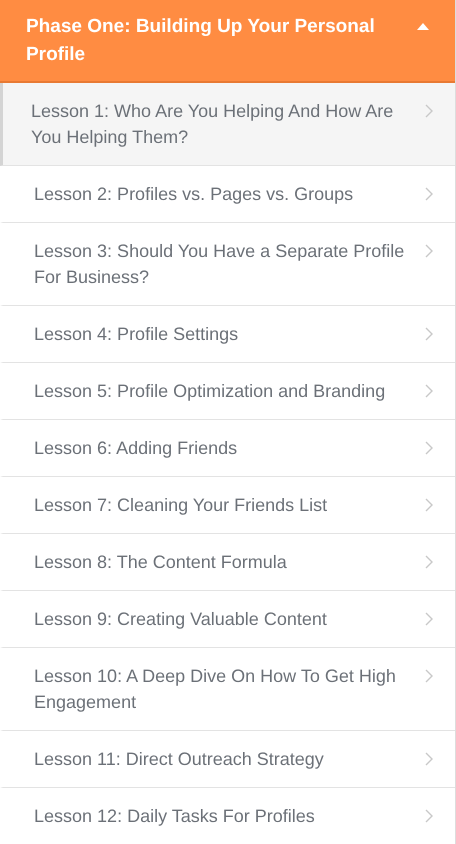  Describe the element at coordinates (227, 505) in the screenshot. I see `lesson-item: Lesson 7: Cleaning Your Friends List` at that location.